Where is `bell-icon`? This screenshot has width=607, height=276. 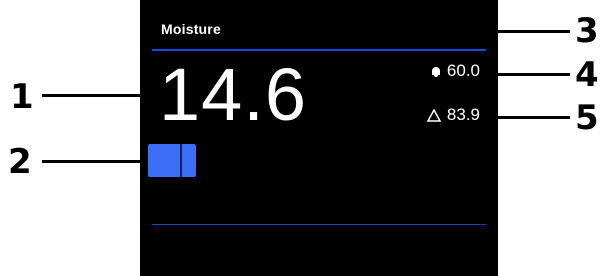
bell-icon is located at coordinates (436, 71).